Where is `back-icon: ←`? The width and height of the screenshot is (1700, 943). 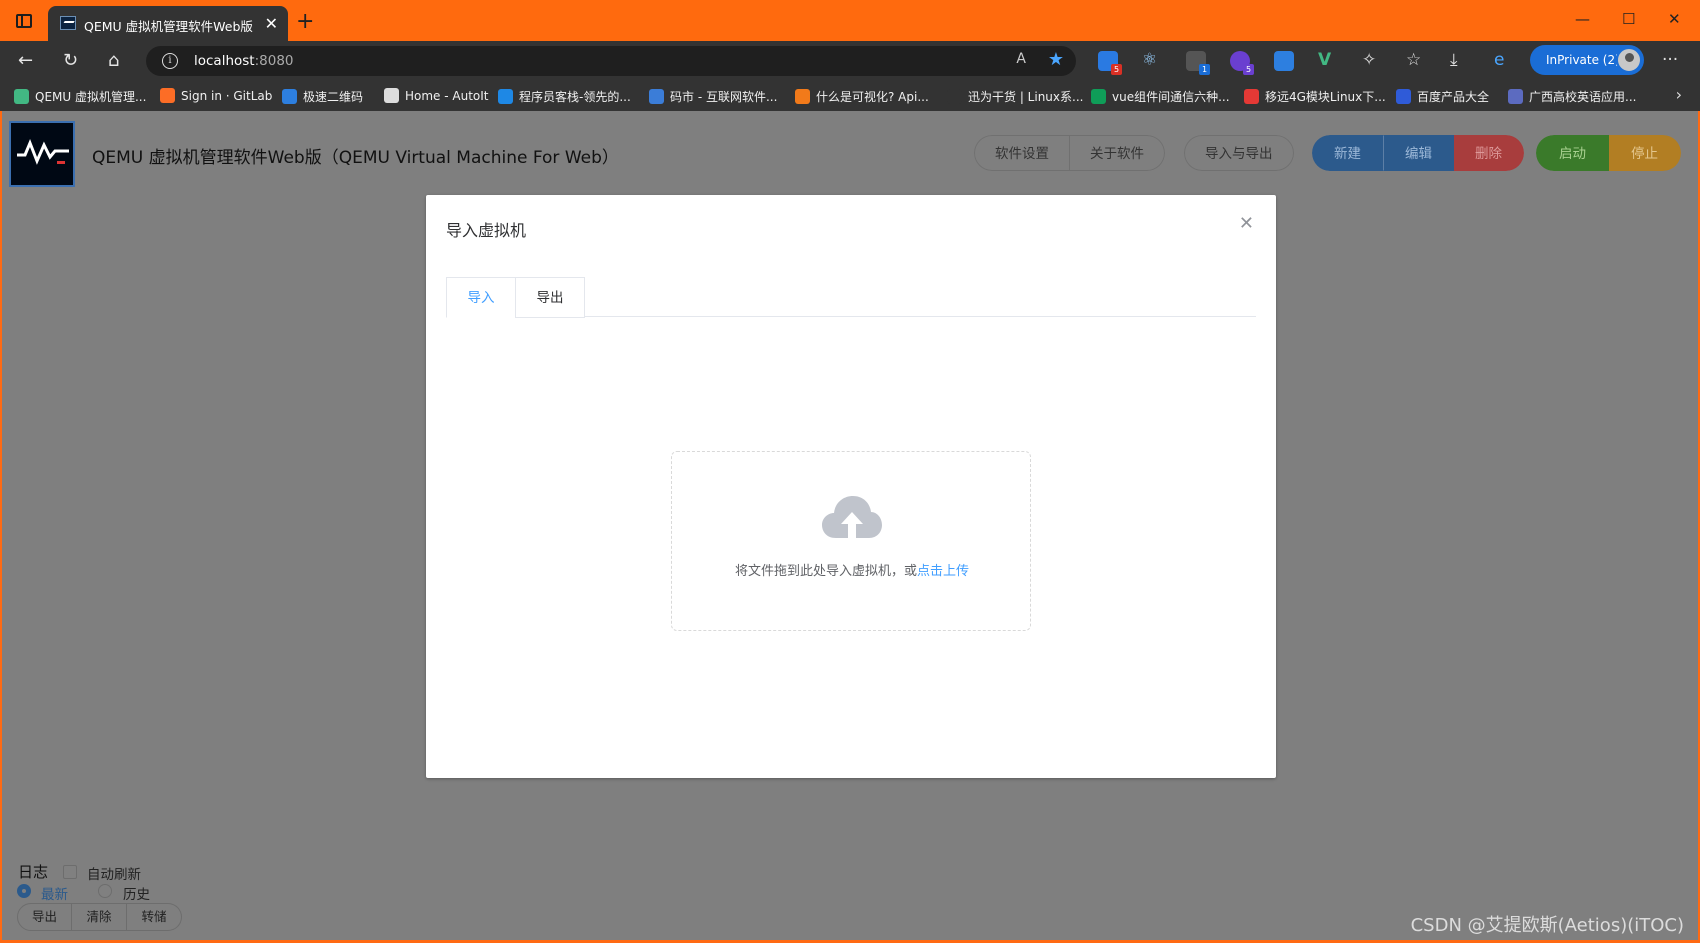 back-icon: ← is located at coordinates (25, 60).